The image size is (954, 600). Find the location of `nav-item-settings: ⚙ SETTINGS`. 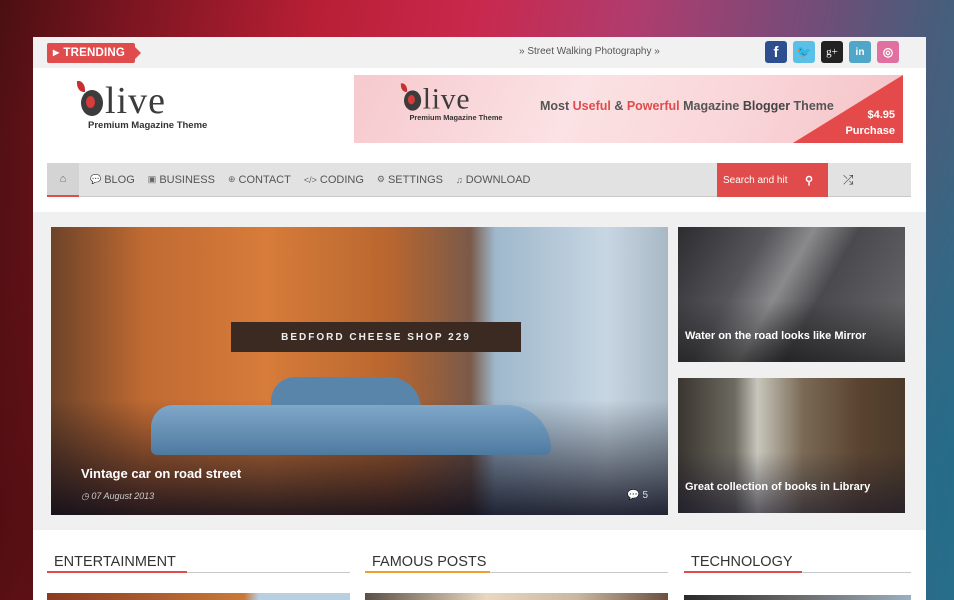

nav-item-settings: ⚙ SETTINGS is located at coordinates (410, 180).